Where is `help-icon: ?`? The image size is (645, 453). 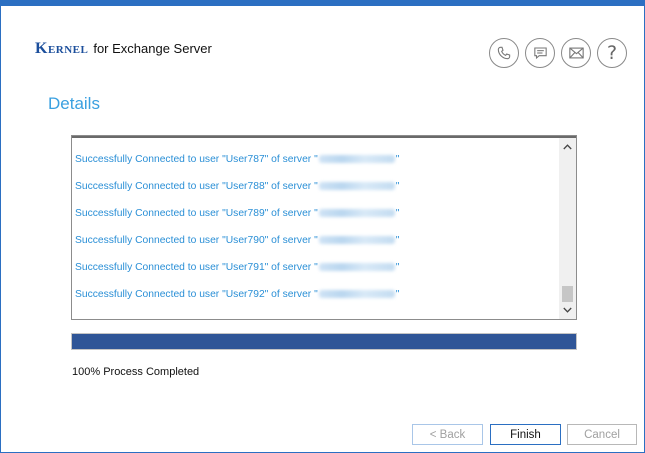
help-icon: ? is located at coordinates (612, 53).